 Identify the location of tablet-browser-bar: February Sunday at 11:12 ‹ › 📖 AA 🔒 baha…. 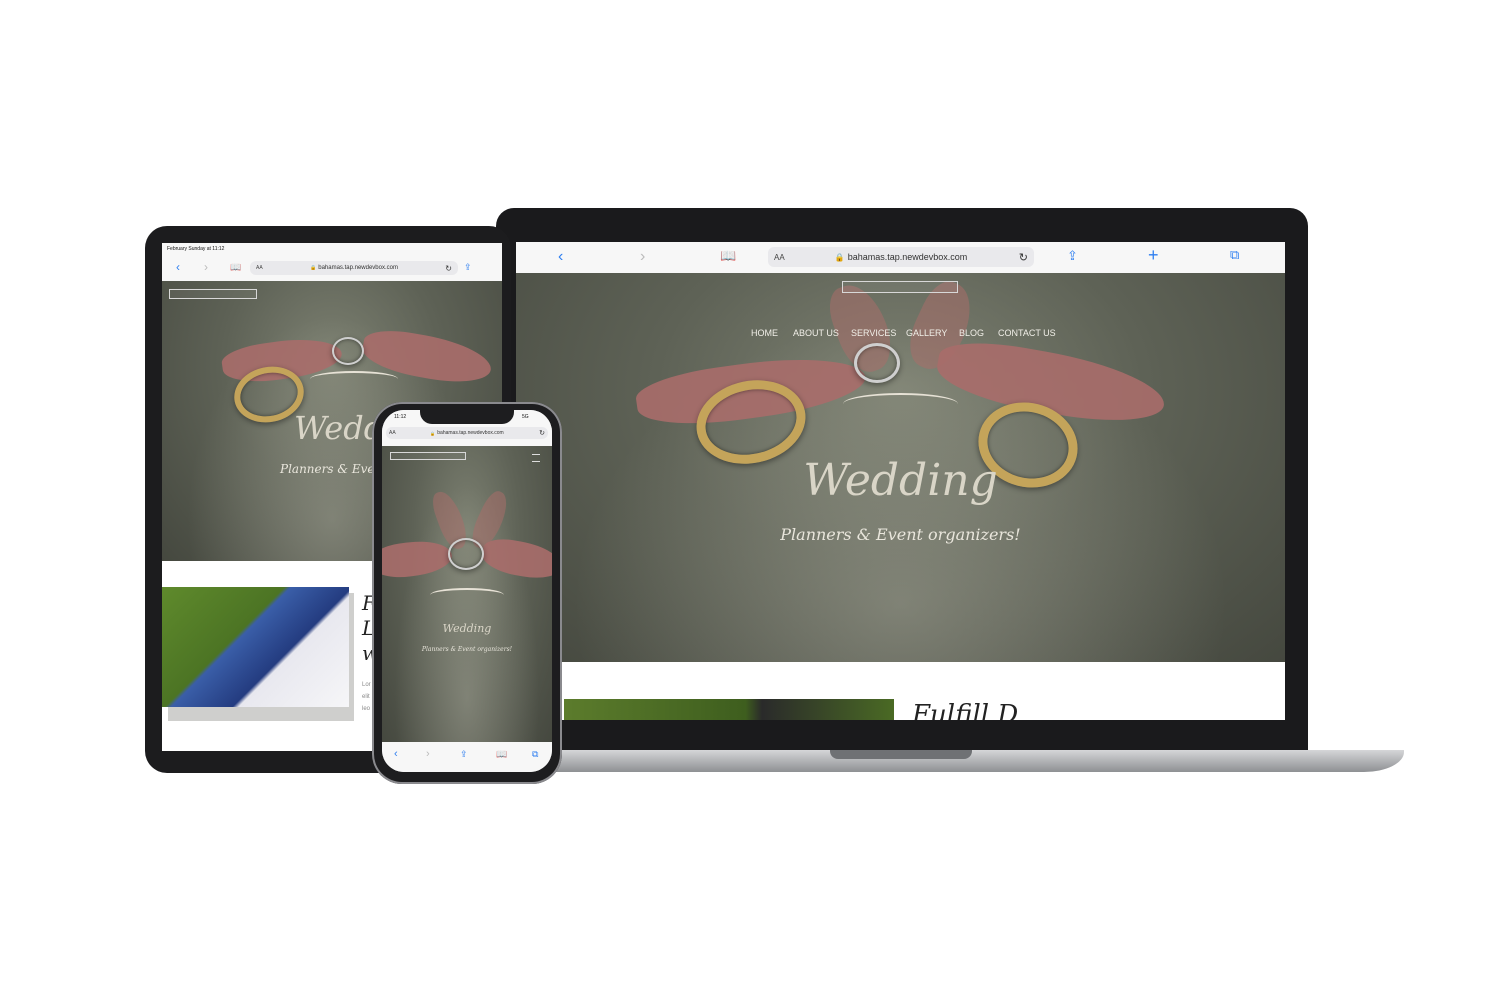
(332, 262).